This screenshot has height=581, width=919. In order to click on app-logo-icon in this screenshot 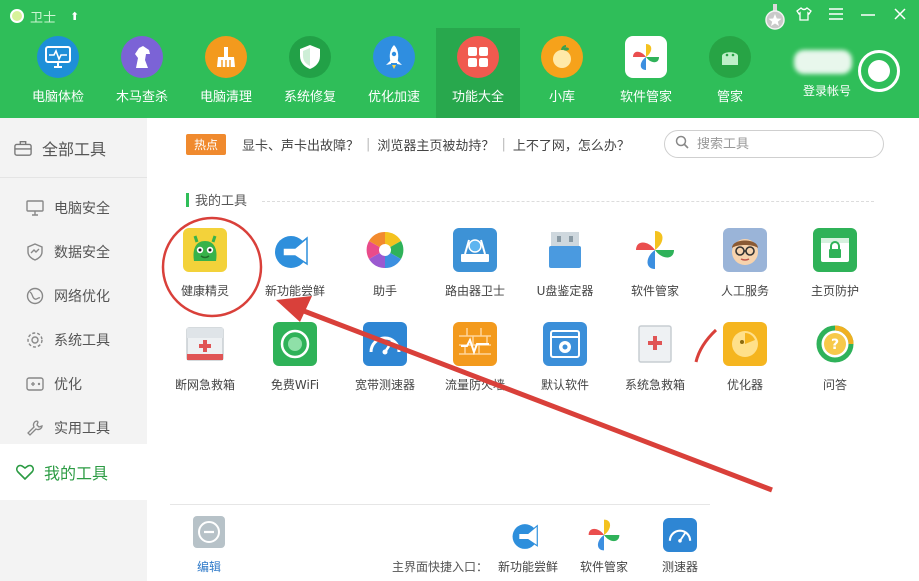, I will do `click(17, 16)`.